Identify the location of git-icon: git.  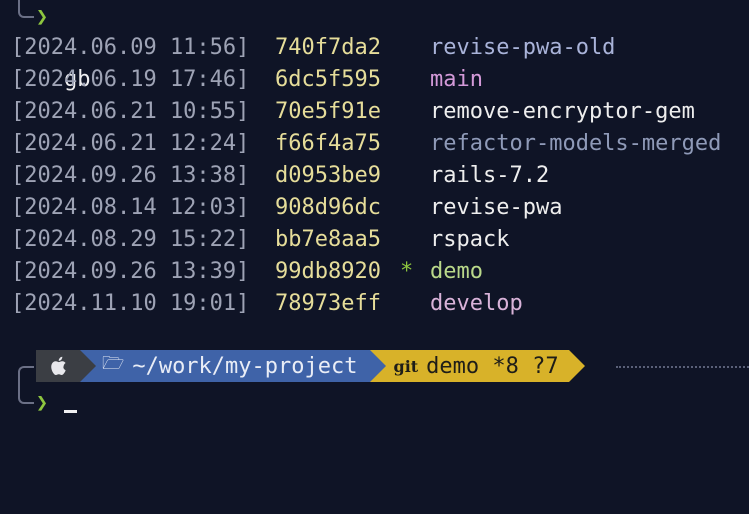
(406, 366).